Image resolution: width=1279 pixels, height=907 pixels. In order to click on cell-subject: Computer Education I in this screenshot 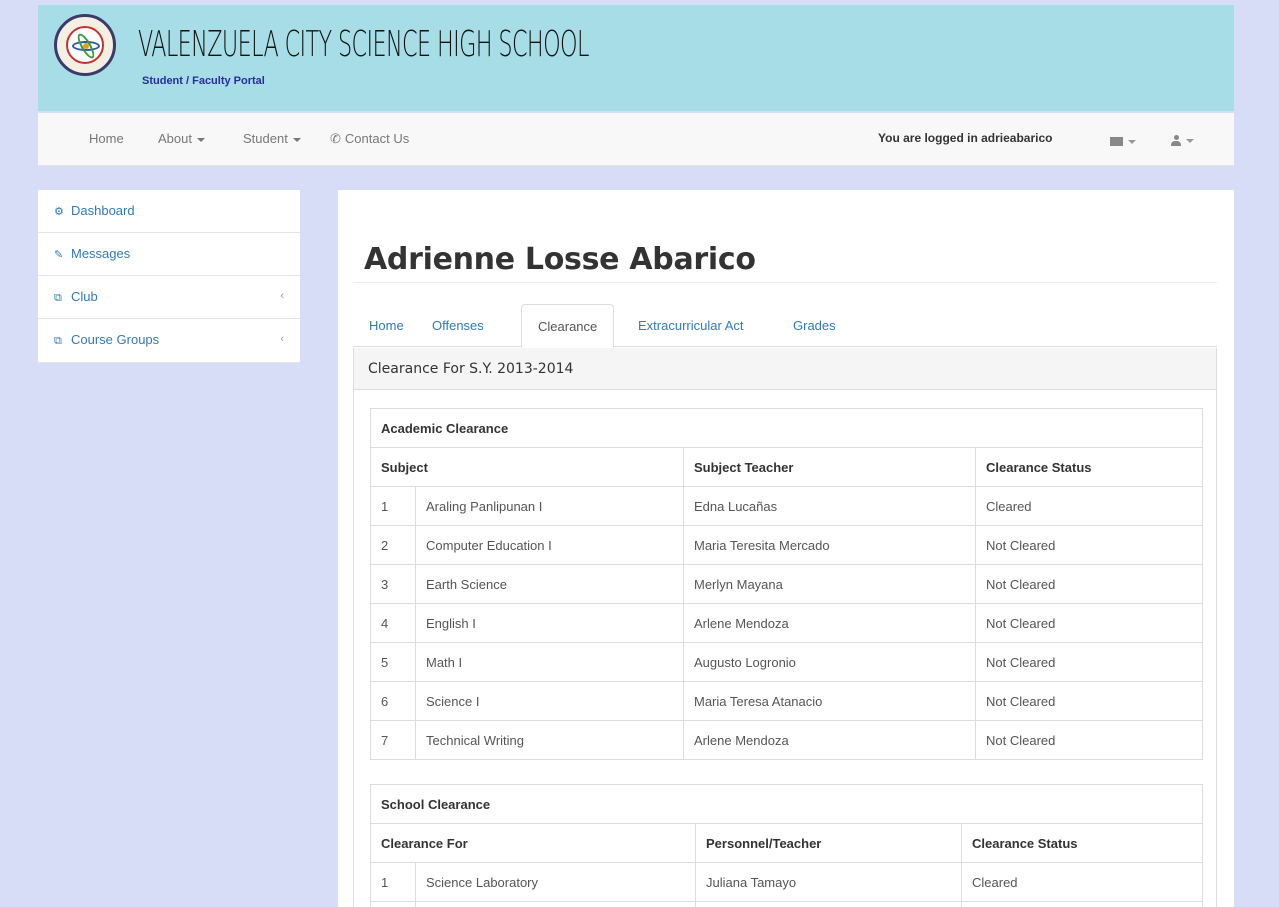, I will do `click(549, 545)`.